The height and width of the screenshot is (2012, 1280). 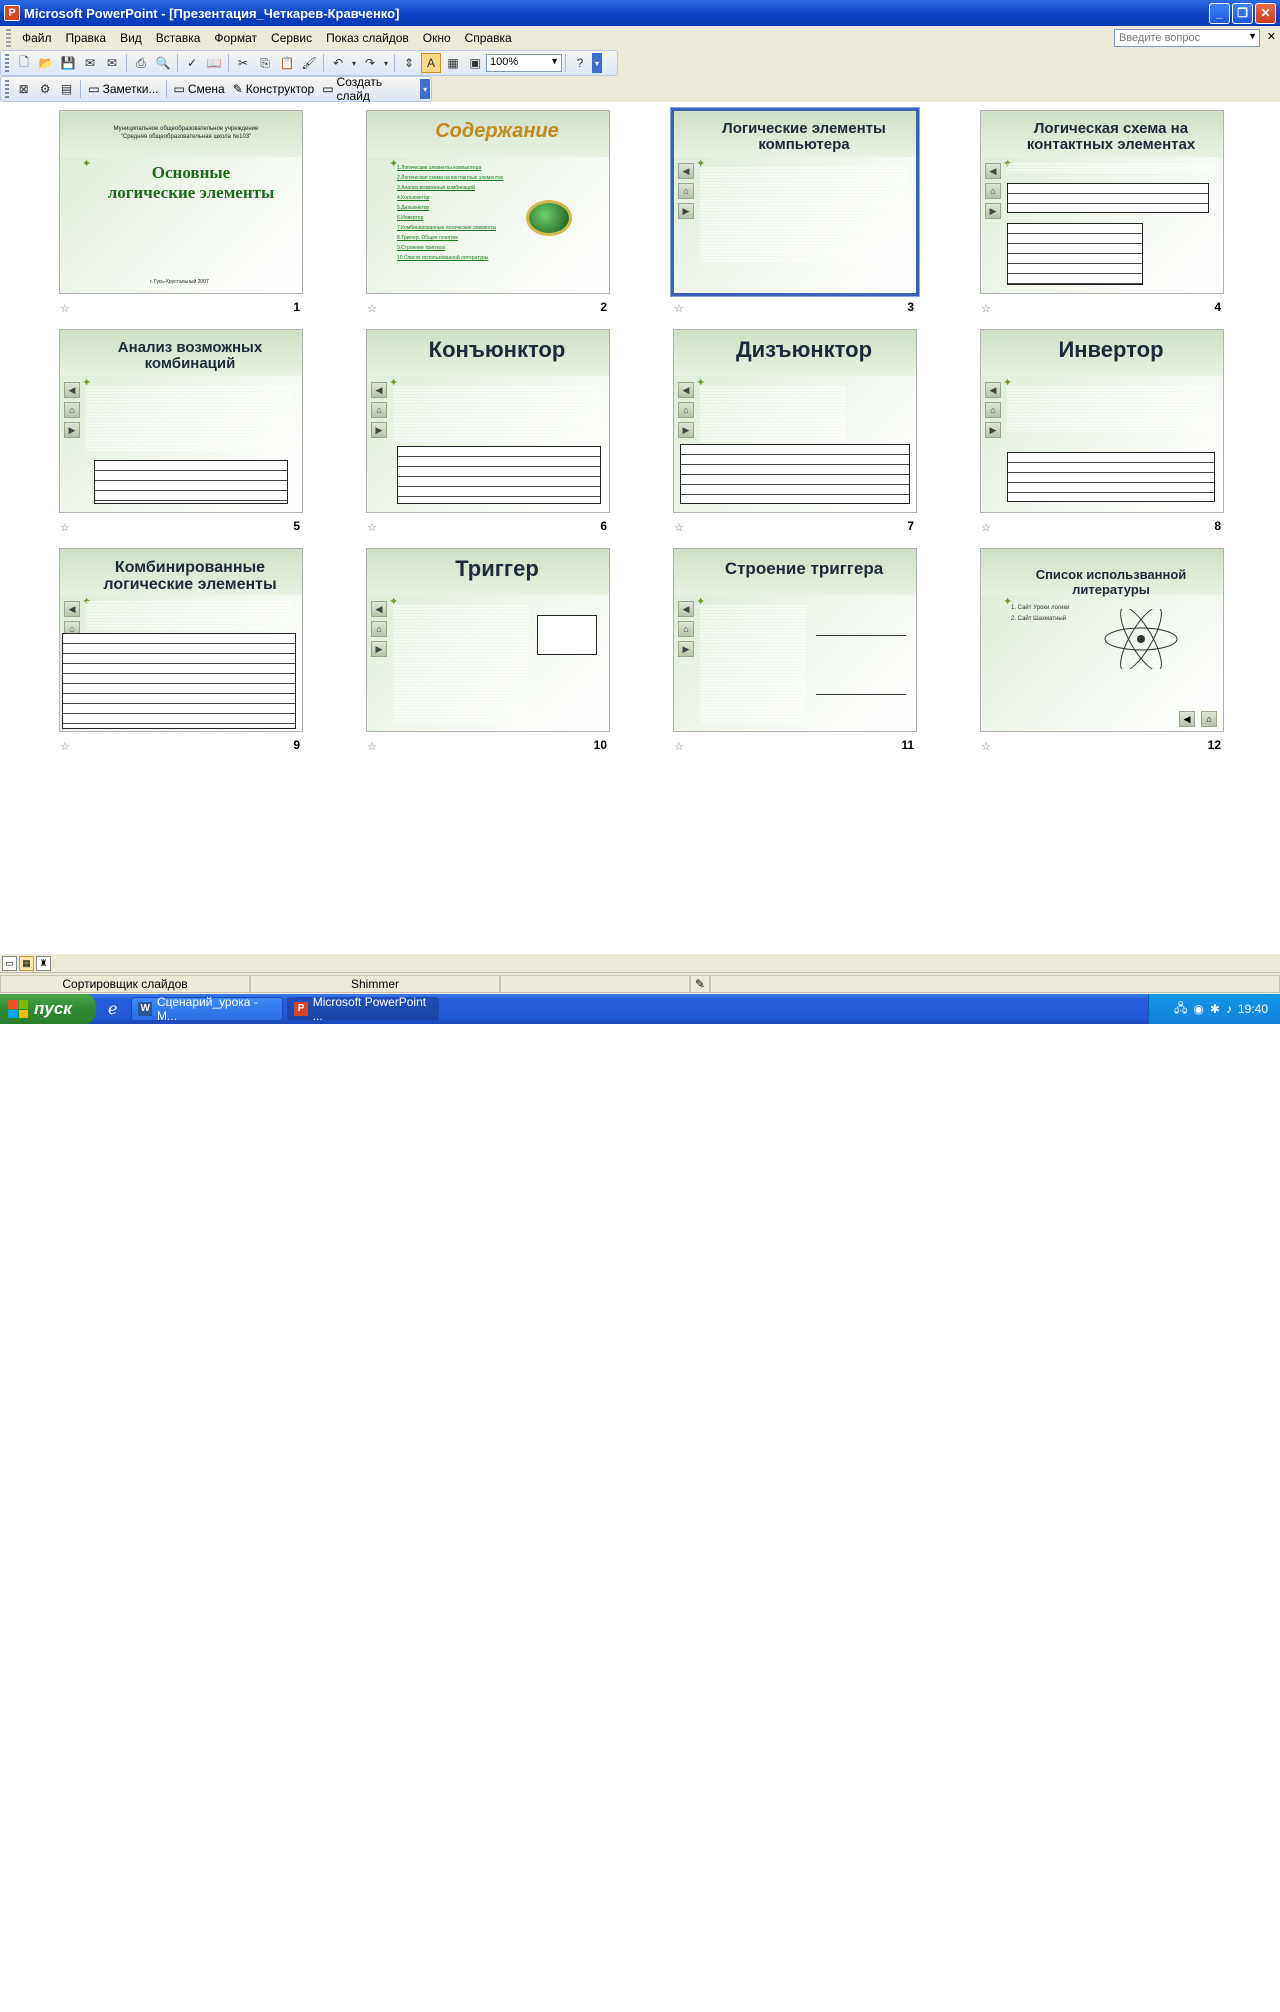 What do you see at coordinates (437, 38) in the screenshot?
I see `menu-window: Окно` at bounding box center [437, 38].